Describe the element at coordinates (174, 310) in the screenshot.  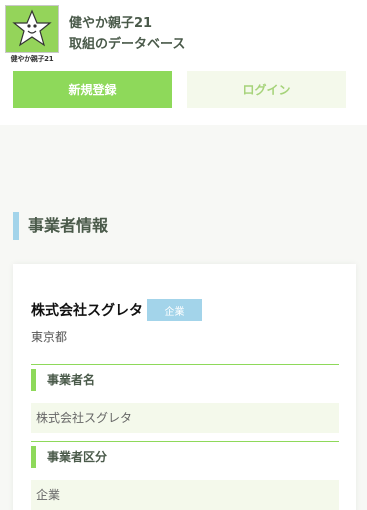
I see `company-type-badge: 企業` at that location.